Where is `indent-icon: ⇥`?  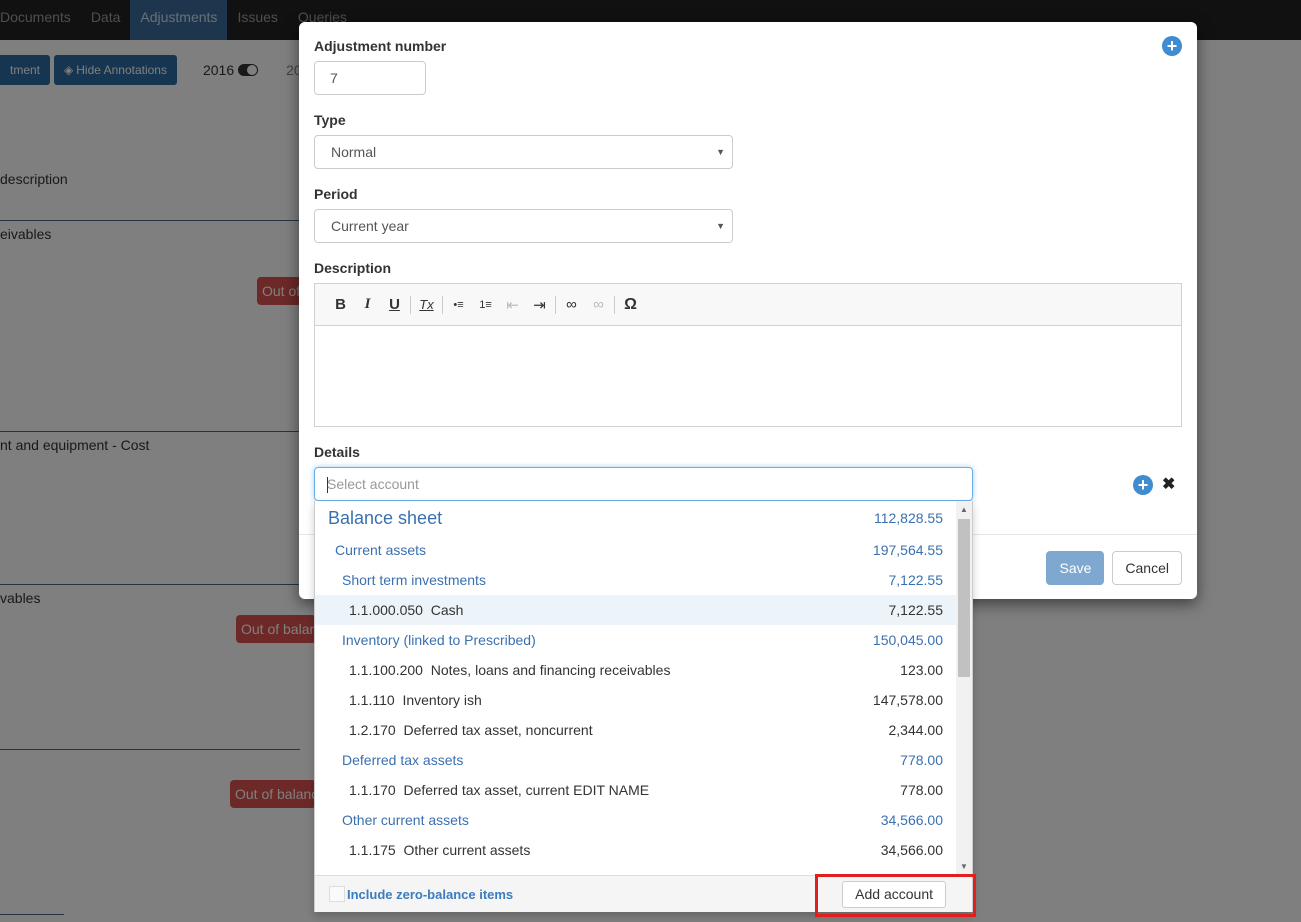
indent-icon: ⇥ is located at coordinates (539, 305).